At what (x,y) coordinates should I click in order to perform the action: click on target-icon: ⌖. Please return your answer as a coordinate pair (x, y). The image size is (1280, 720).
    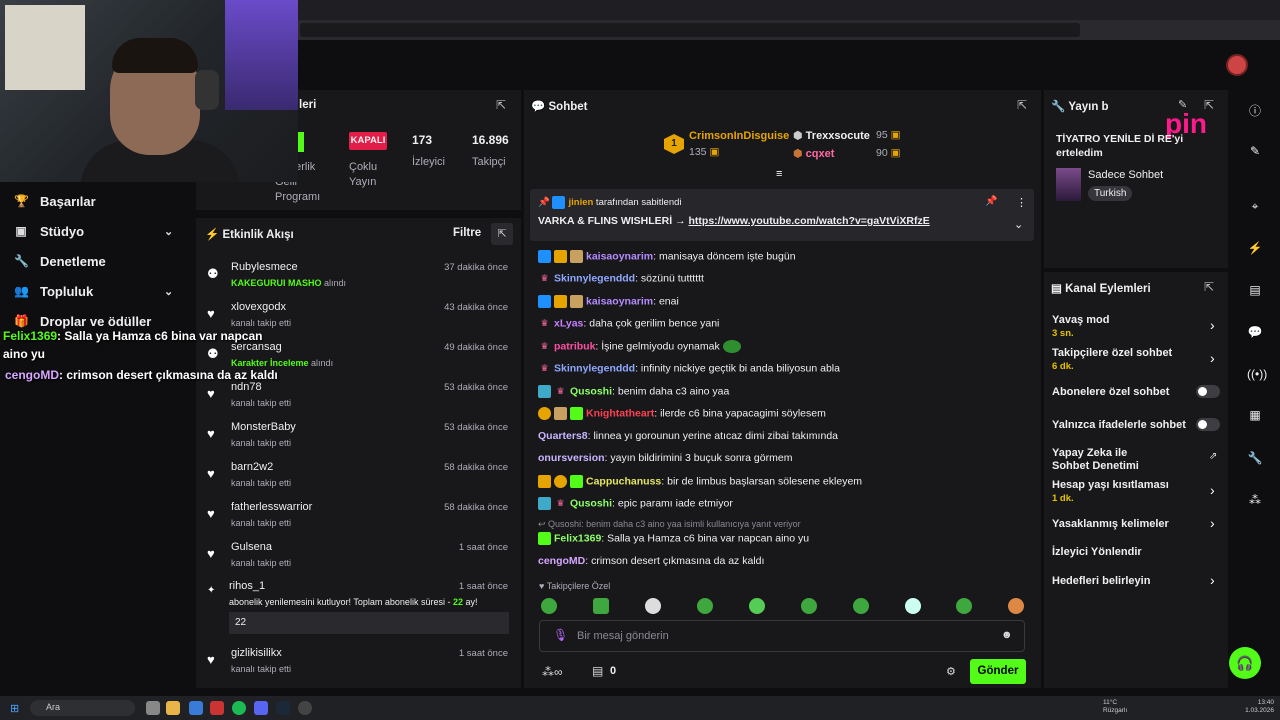
    Looking at the image, I should click on (1255, 207).